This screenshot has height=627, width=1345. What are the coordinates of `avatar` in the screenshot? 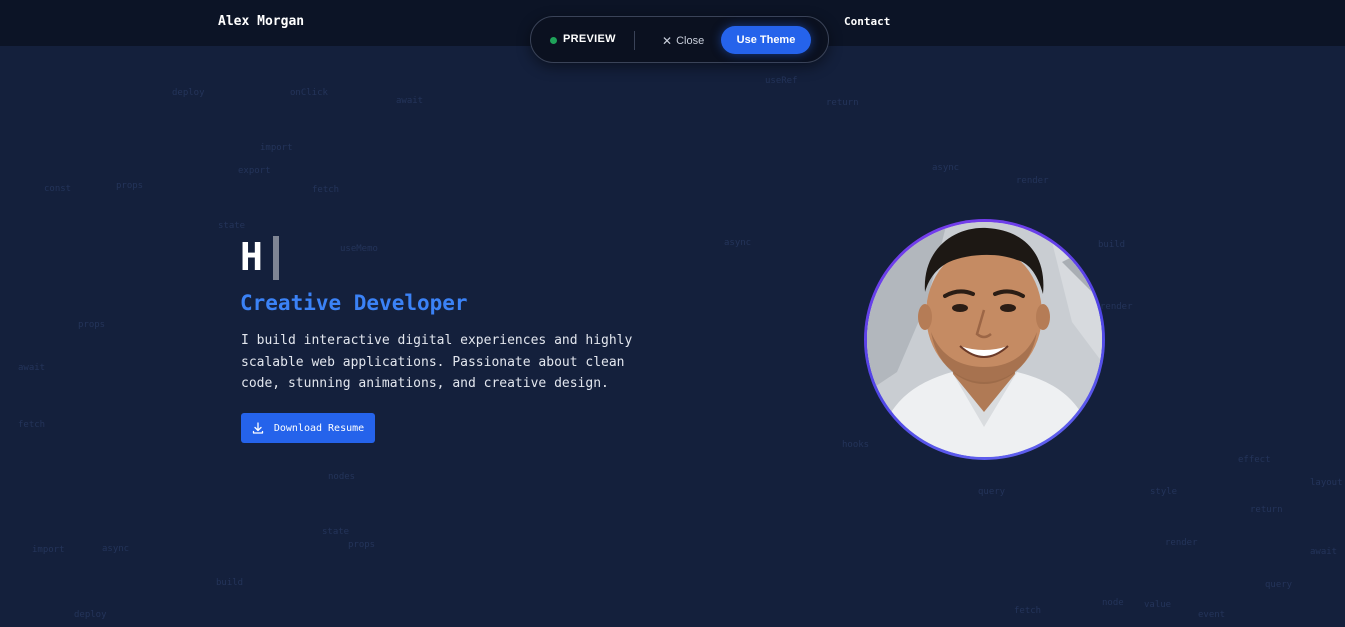 It's located at (984, 339).